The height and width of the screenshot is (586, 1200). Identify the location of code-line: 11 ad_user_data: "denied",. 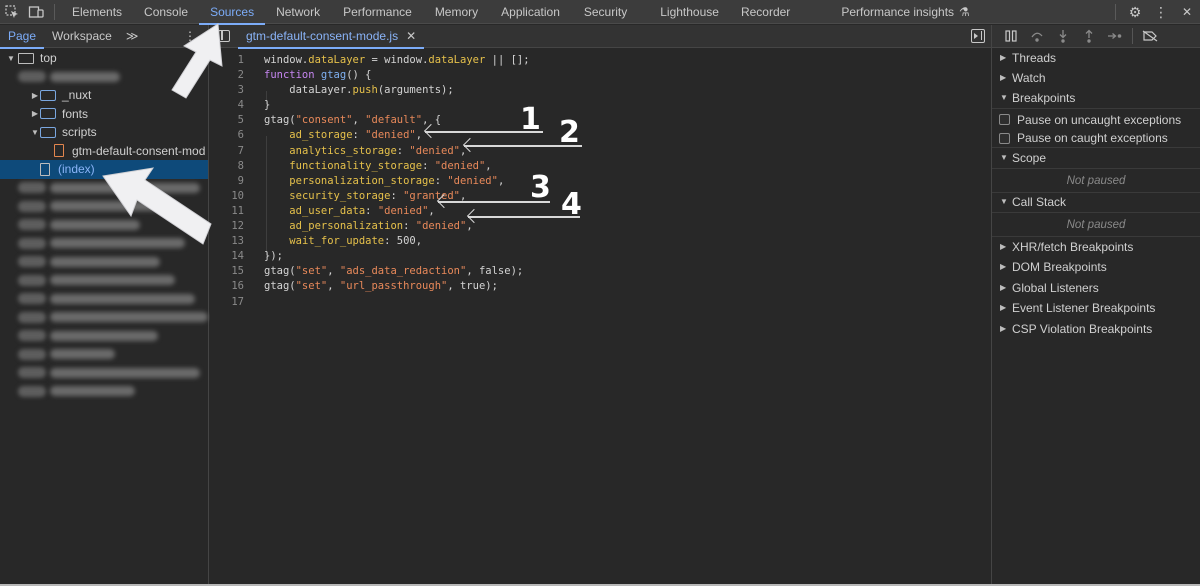
(600, 211).